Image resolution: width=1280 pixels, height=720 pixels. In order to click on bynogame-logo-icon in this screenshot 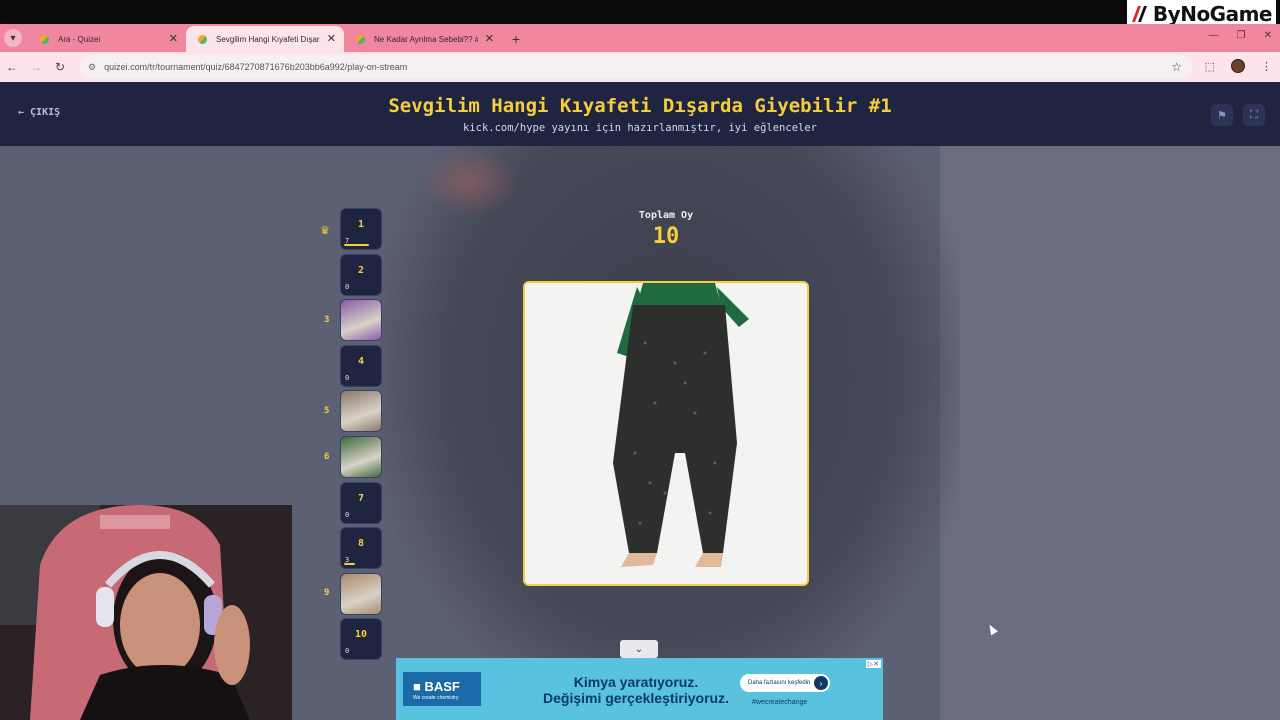, I will do `click(1139, 14)`.